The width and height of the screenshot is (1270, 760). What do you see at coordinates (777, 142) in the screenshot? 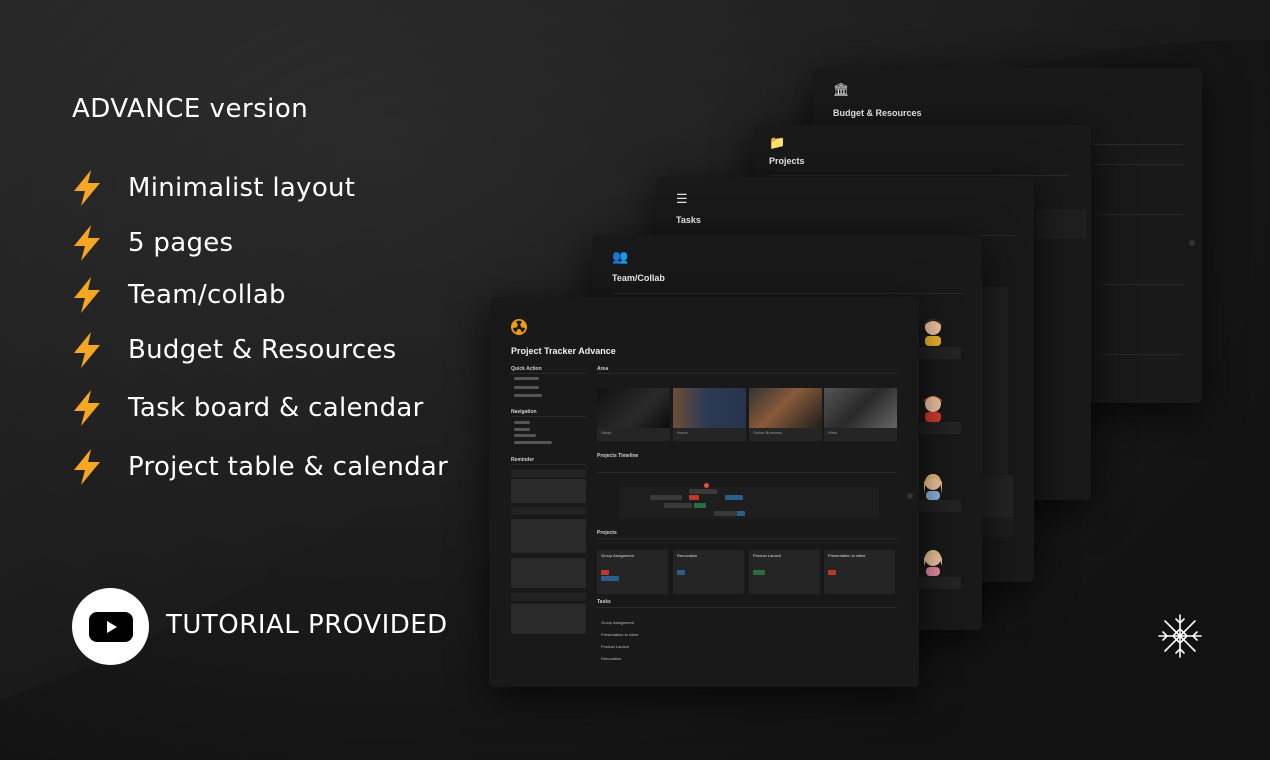
I see `folder-icon: 📁` at bounding box center [777, 142].